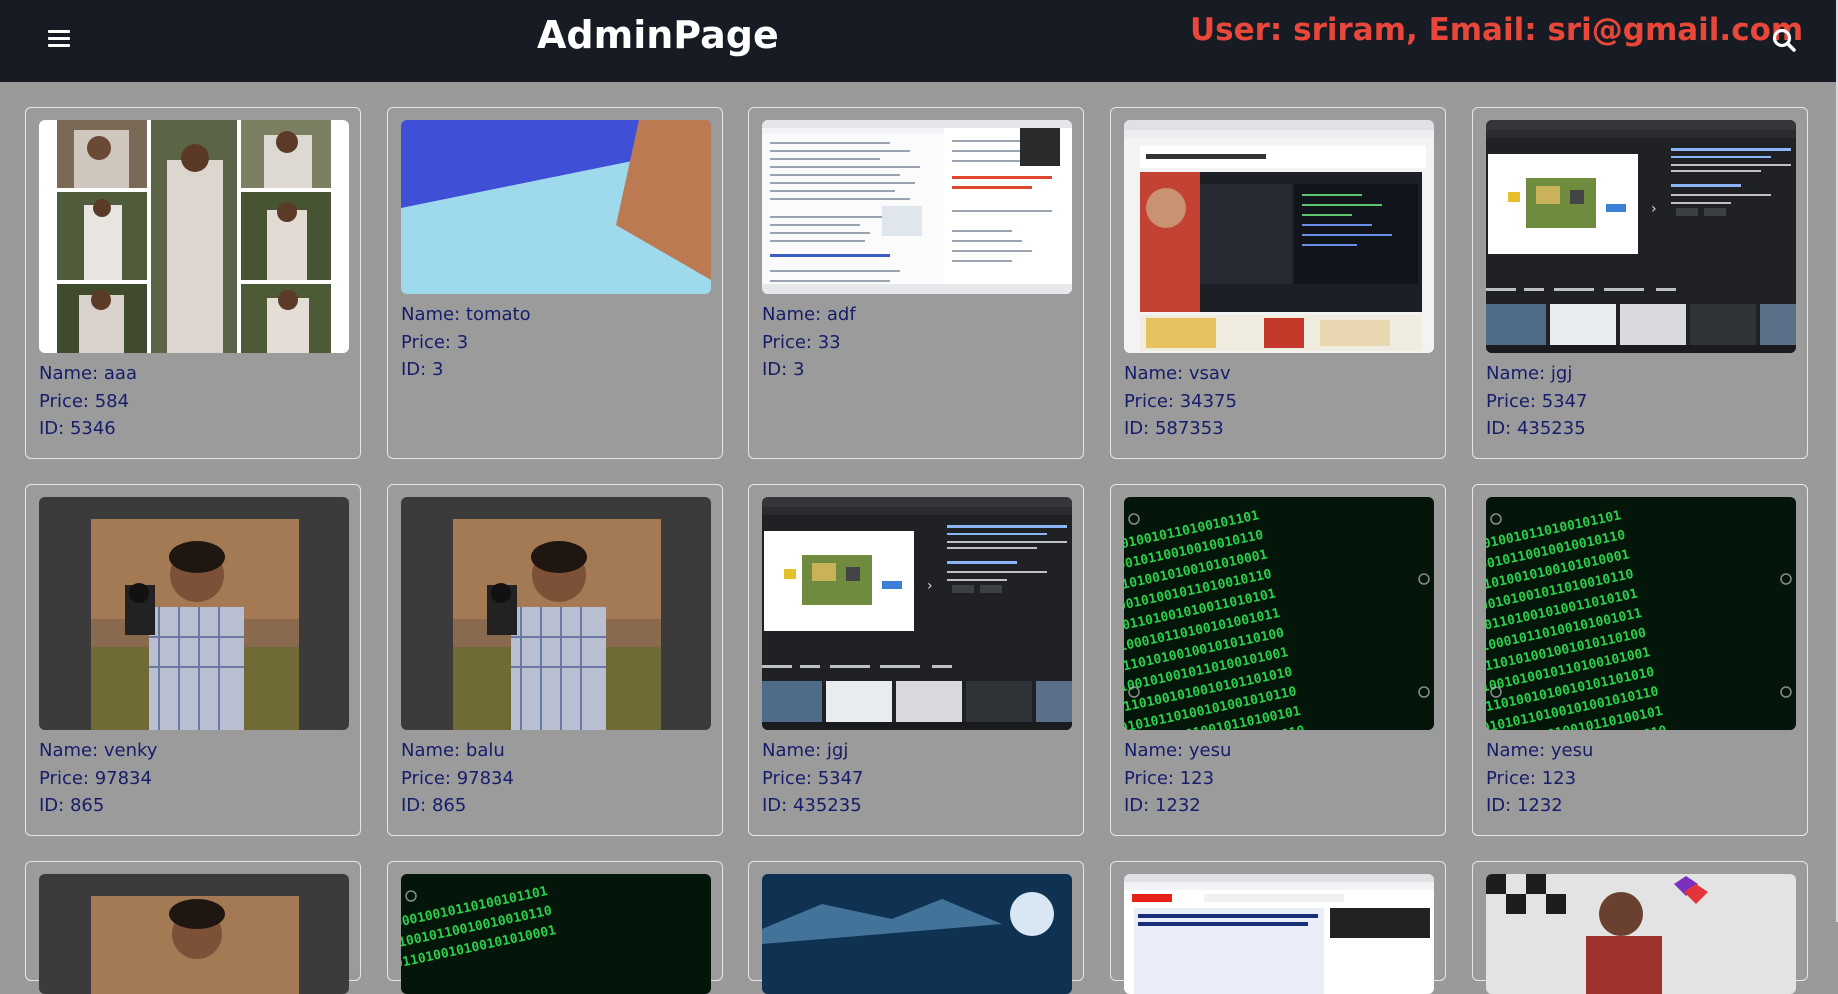 The image size is (1838, 994). What do you see at coordinates (1497, 30) in the screenshot?
I see `user-info: User: sriram, Email: sri@gmail.com` at bounding box center [1497, 30].